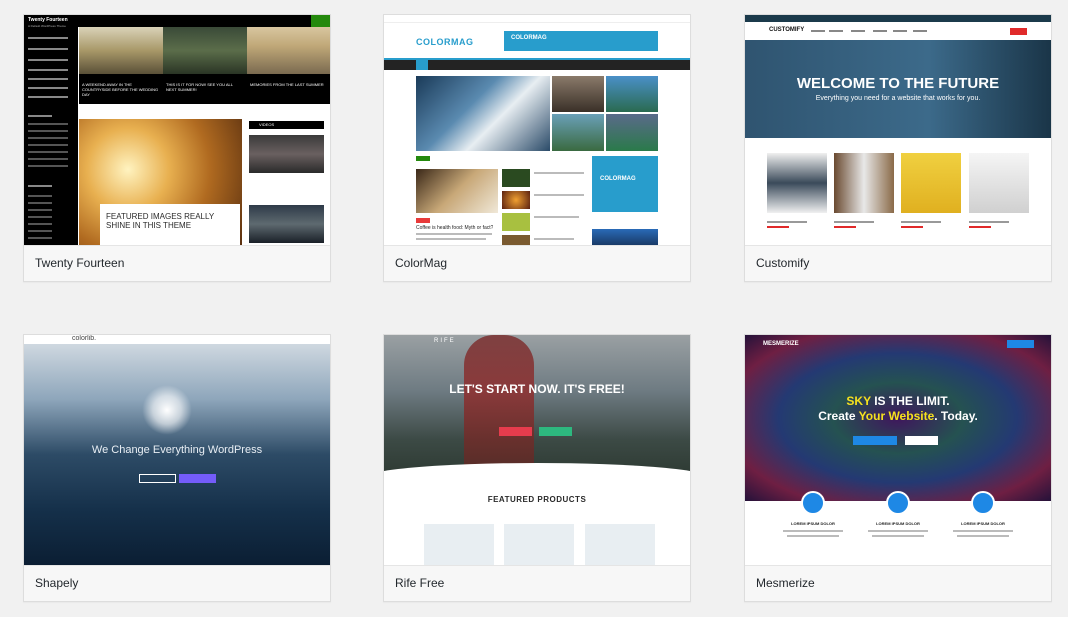 The width and height of the screenshot is (1068, 617). I want to click on header-ad: COLORMAG, so click(581, 41).